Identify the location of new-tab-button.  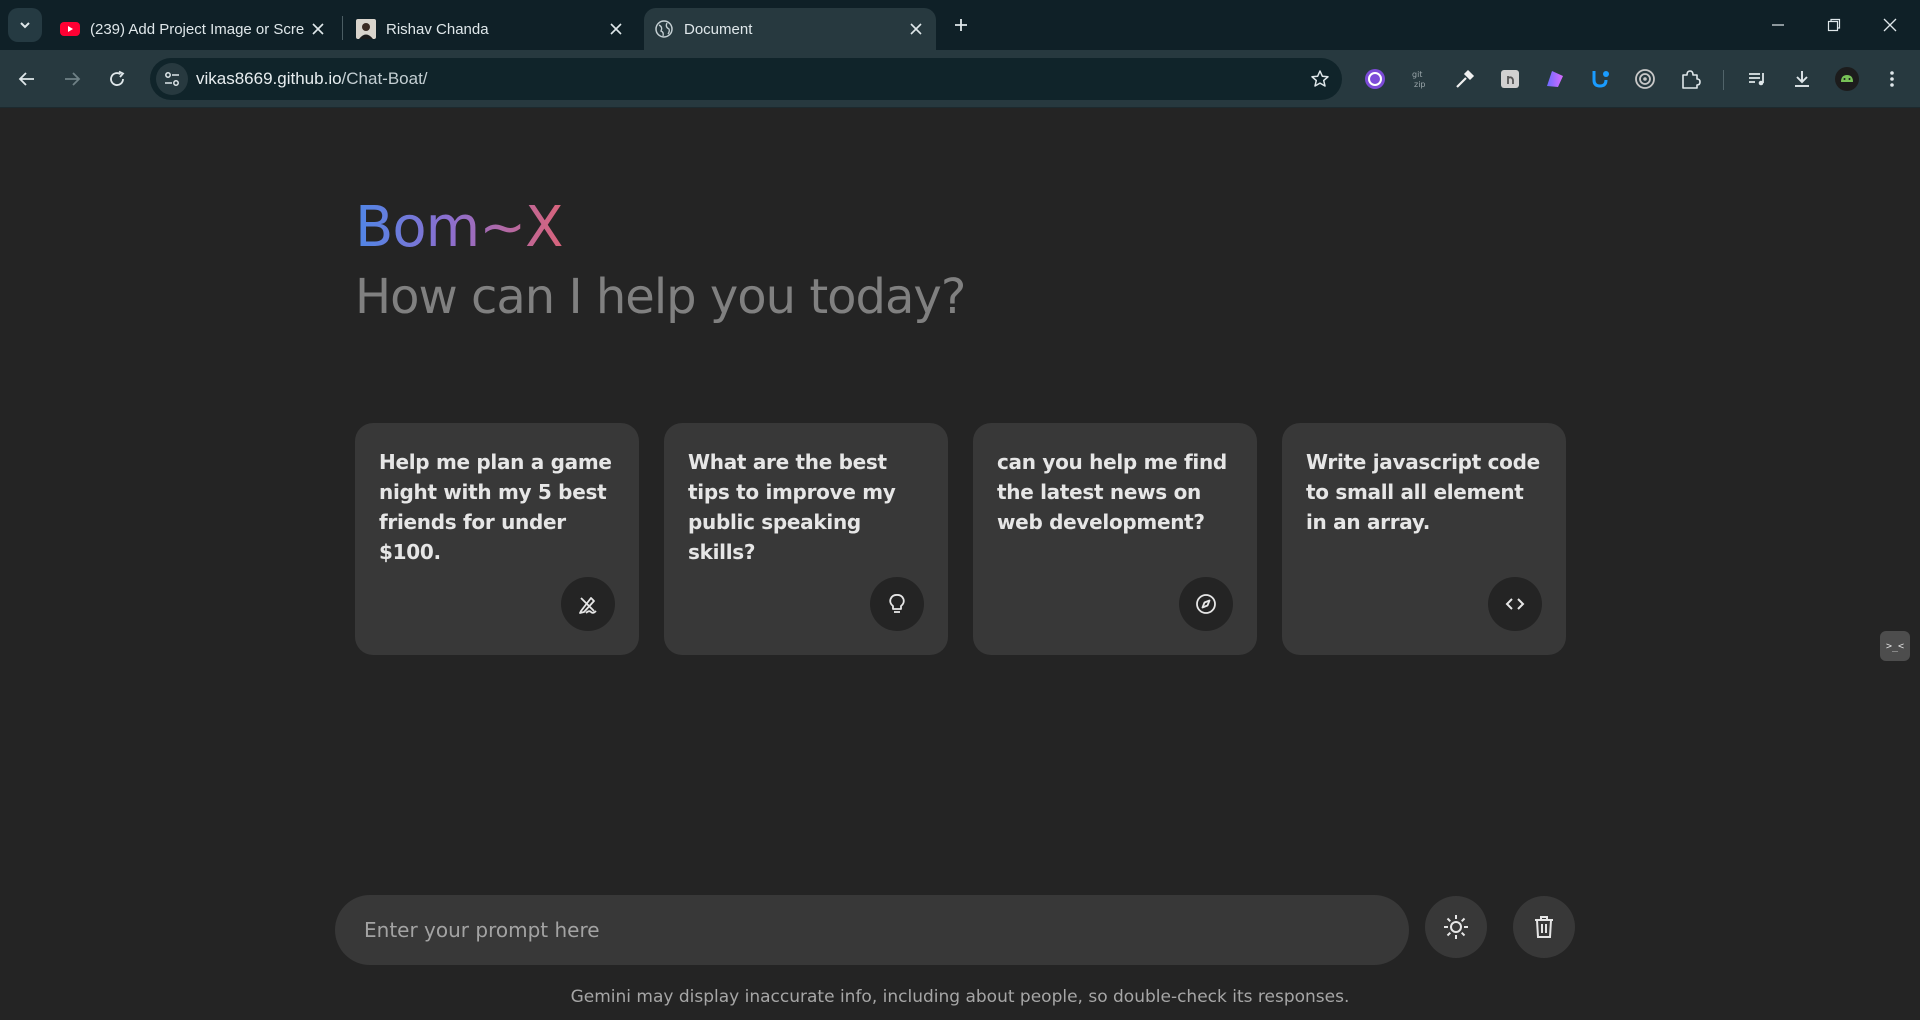
(961, 25).